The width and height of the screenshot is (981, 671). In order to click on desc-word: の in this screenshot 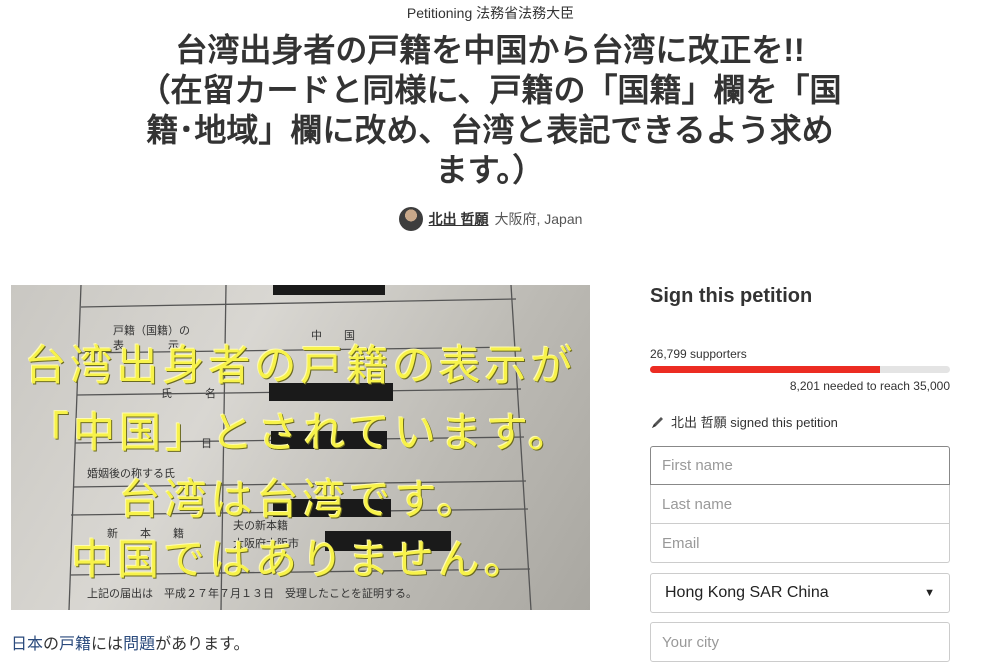, I will do `click(51, 644)`.